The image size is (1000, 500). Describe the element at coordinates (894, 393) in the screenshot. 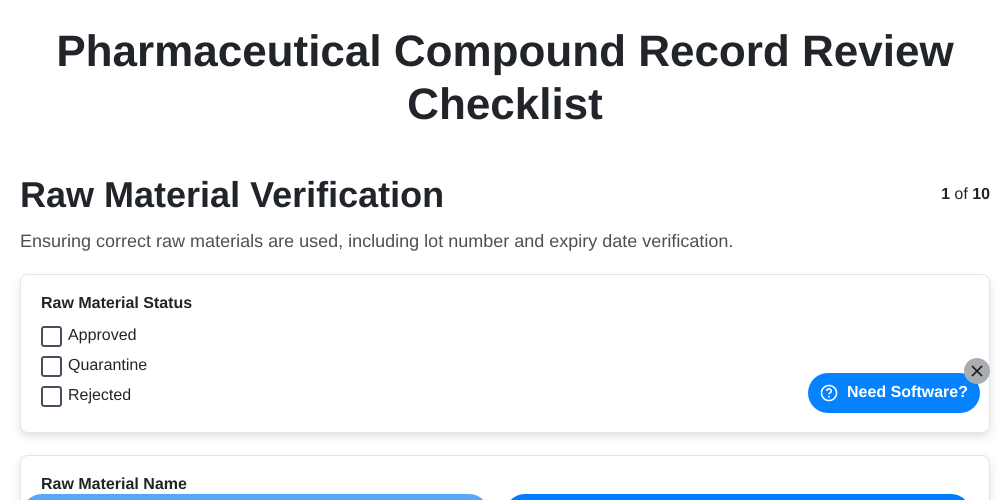

I see `help-button: Need Software?` at that location.